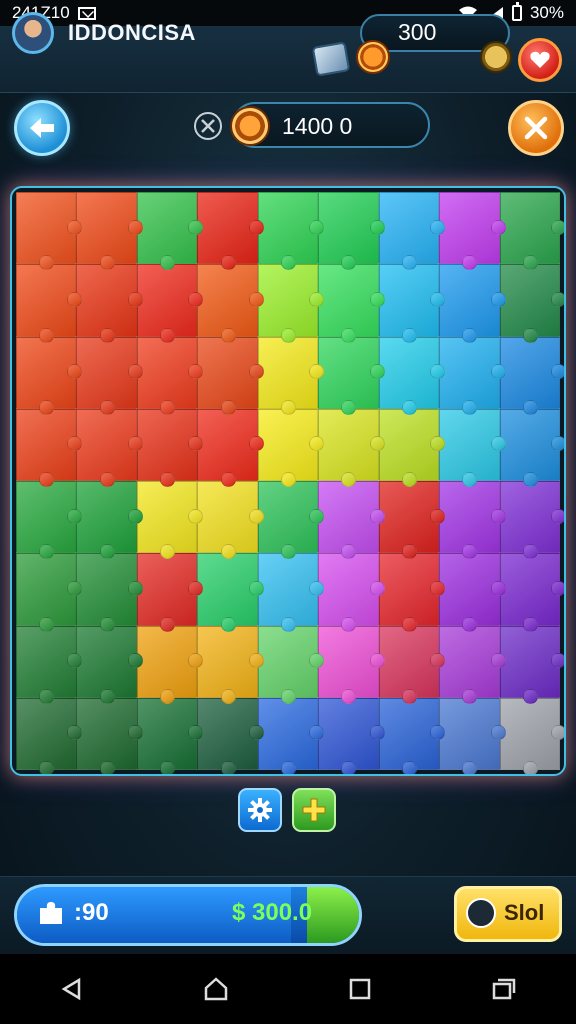  I want to click on gear-icon, so click(260, 810).